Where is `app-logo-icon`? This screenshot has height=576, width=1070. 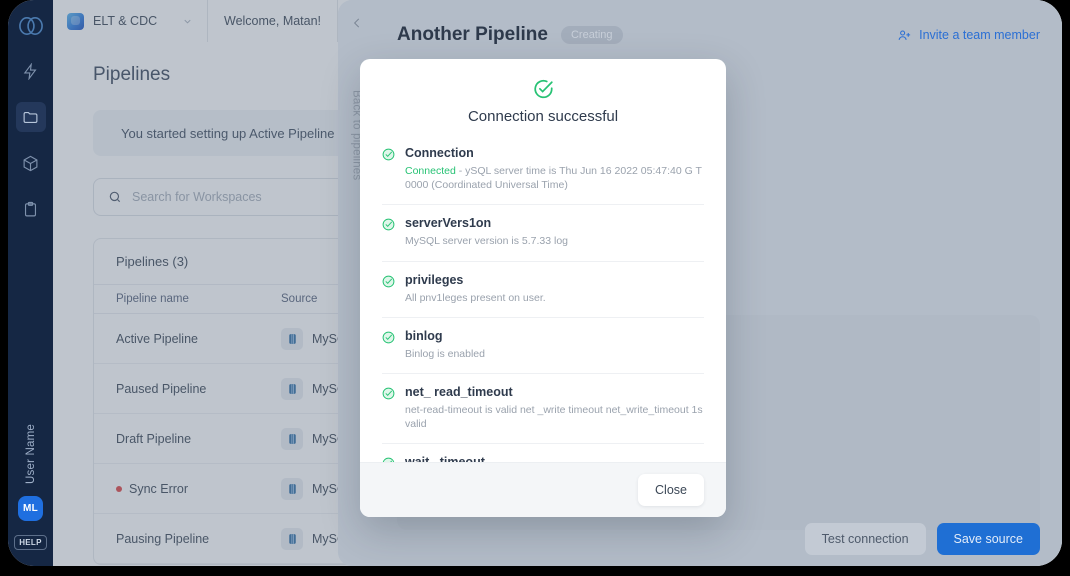 app-logo-icon is located at coordinates (30, 26).